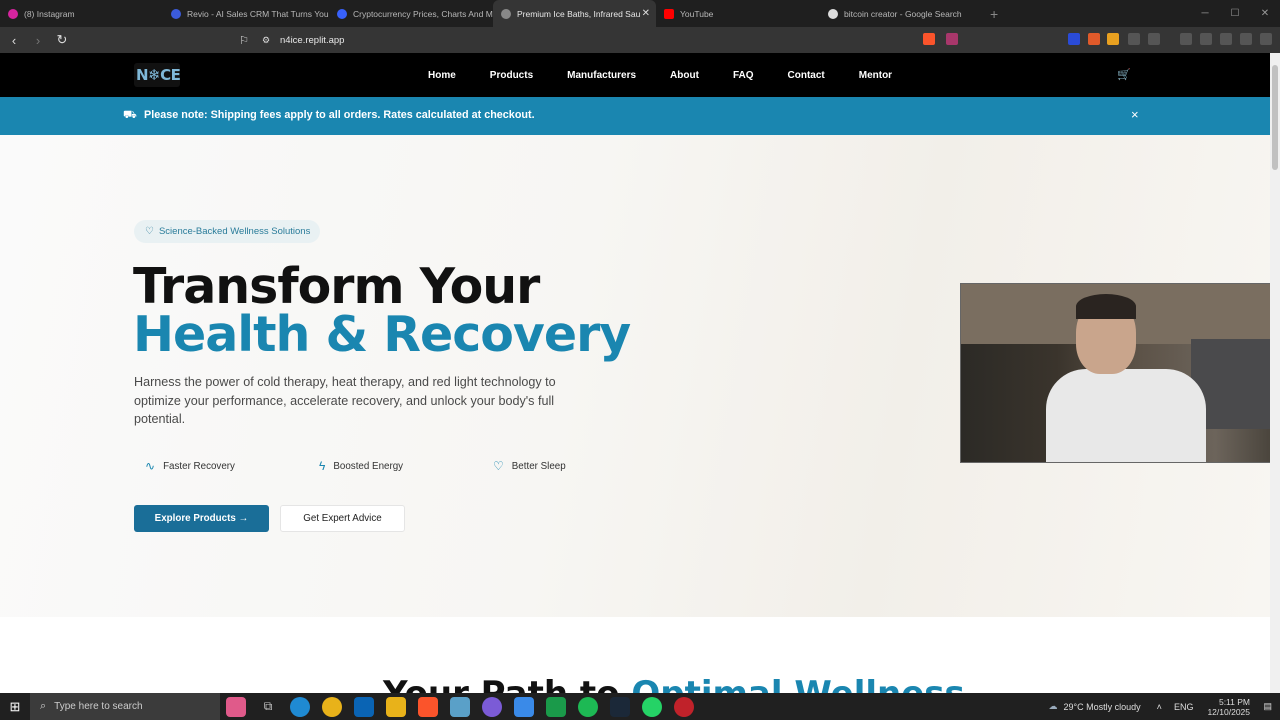  I want to click on tab-coinmarketcap: Cryptocurrency Prices, Charts And M, so click(411, 13).